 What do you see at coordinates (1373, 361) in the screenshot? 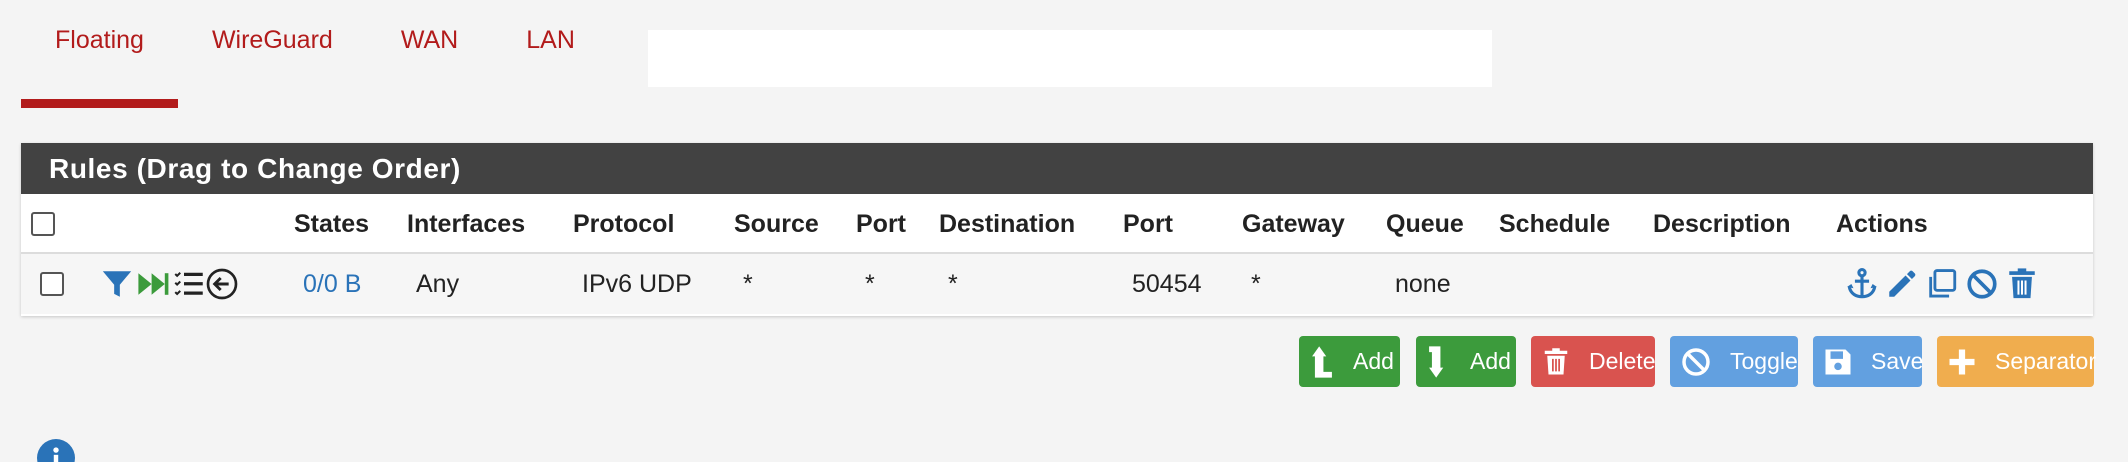
I see `add-top-label: Add` at bounding box center [1373, 361].